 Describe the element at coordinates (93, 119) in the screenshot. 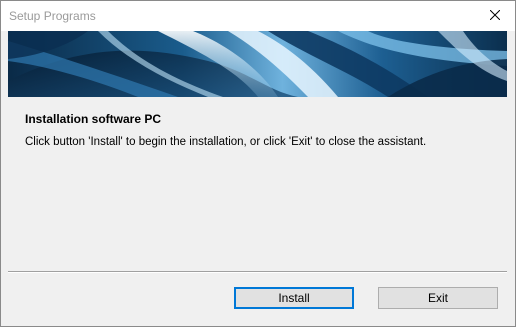

I see `page-heading: Installation software PC` at that location.